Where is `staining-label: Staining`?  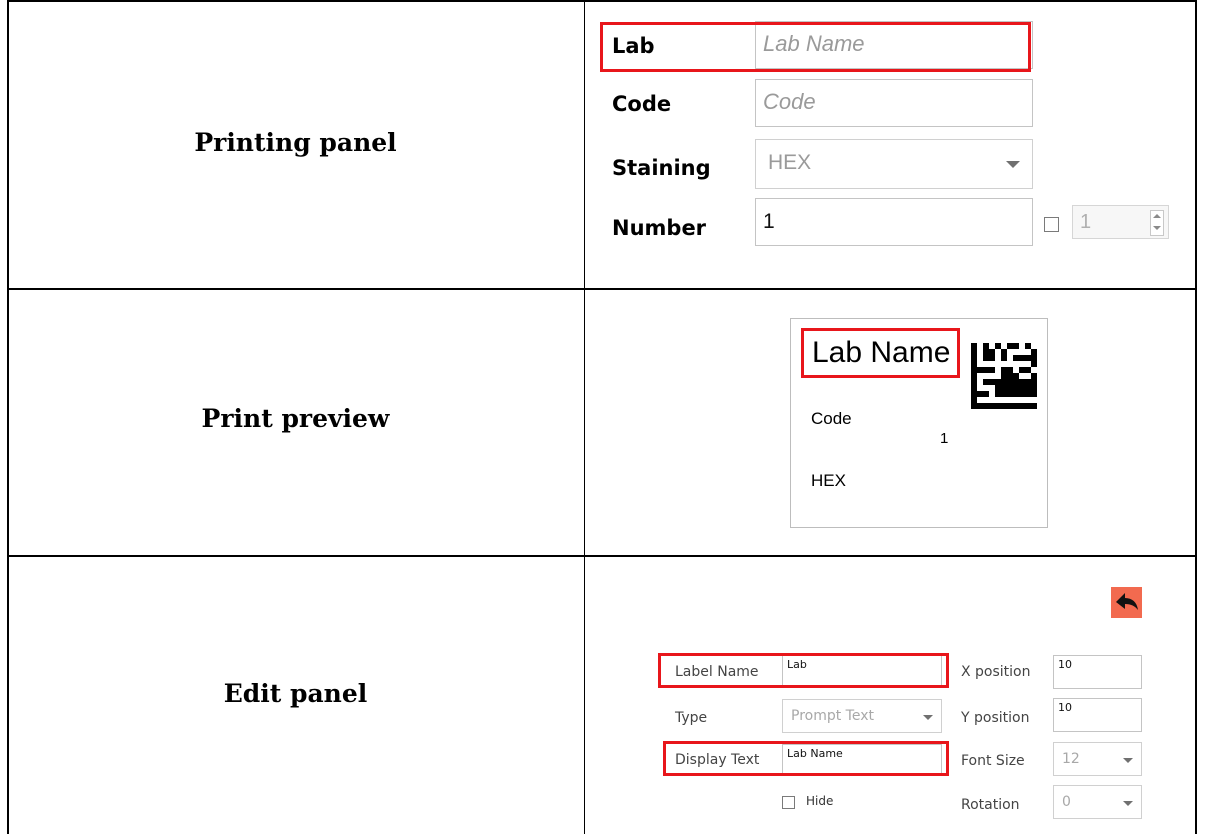 staining-label: Staining is located at coordinates (661, 168).